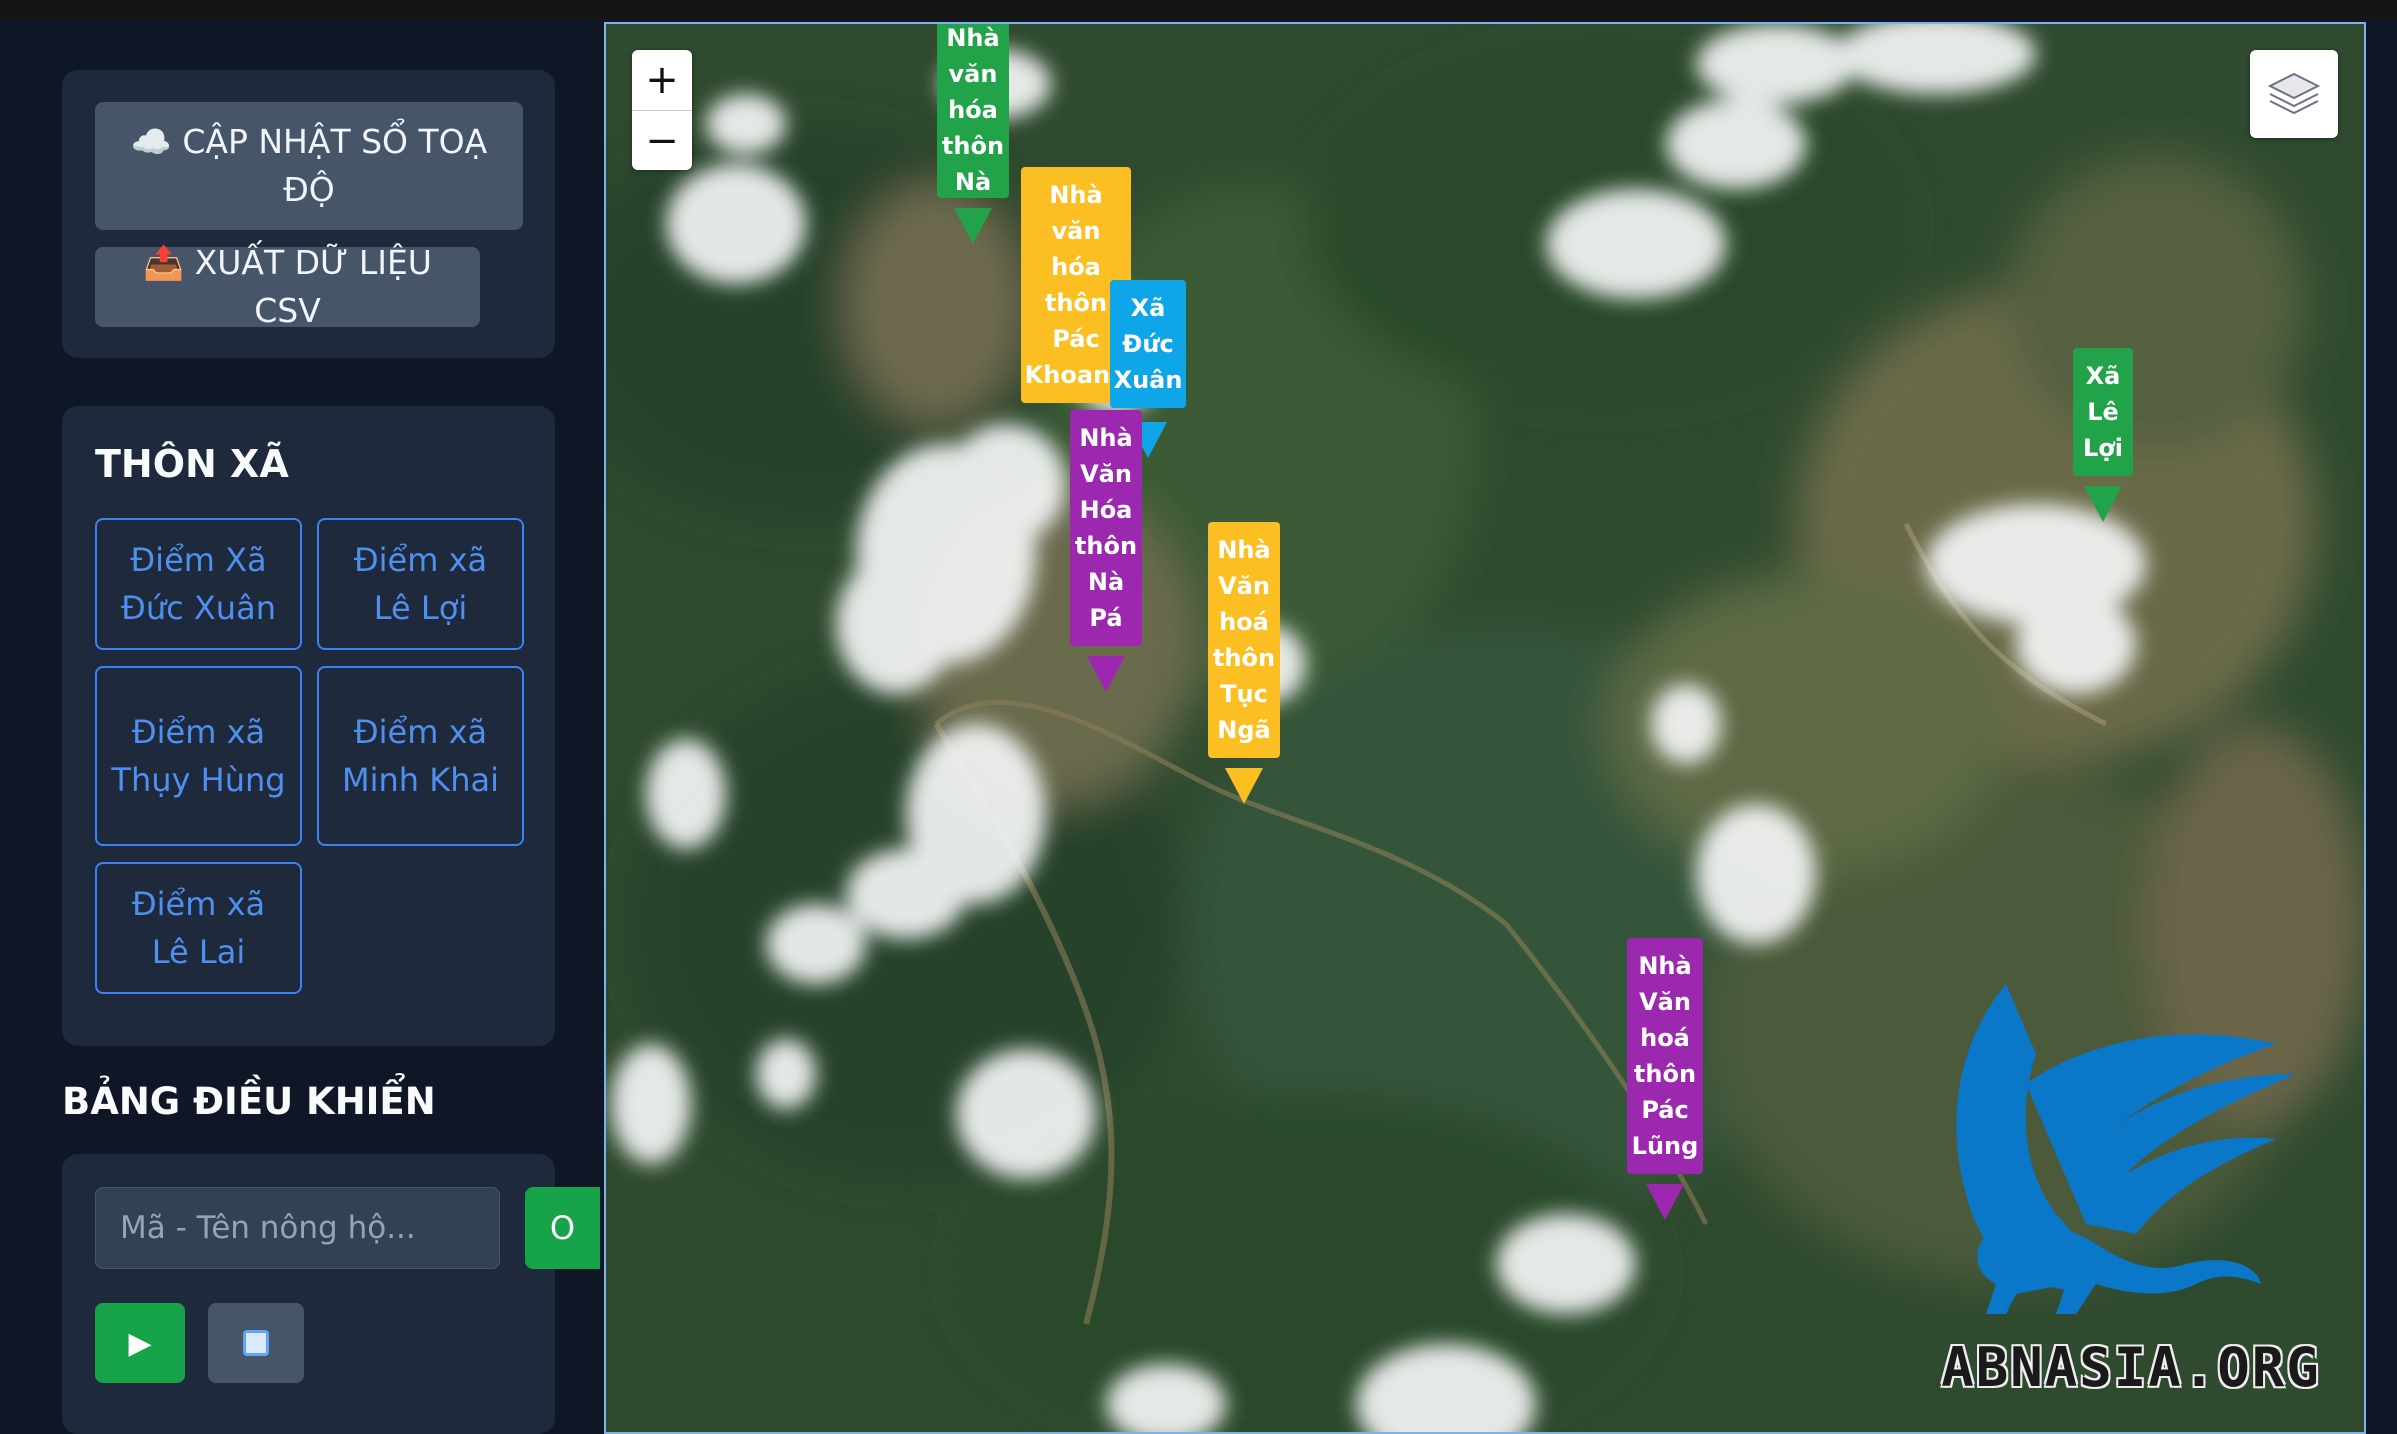  What do you see at coordinates (420, 584) in the screenshot?
I see `location-le-loi-button: Điểm xã Lê Lợi` at bounding box center [420, 584].